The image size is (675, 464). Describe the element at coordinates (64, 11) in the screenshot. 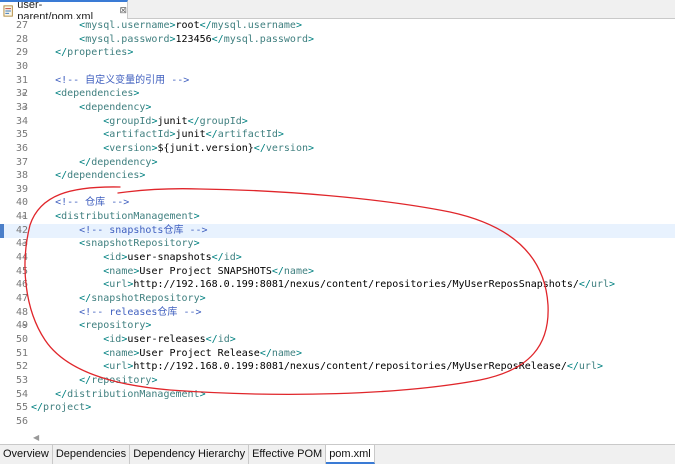

I see `editor-tab-pom: user-parent/pom.xml ⊠` at that location.